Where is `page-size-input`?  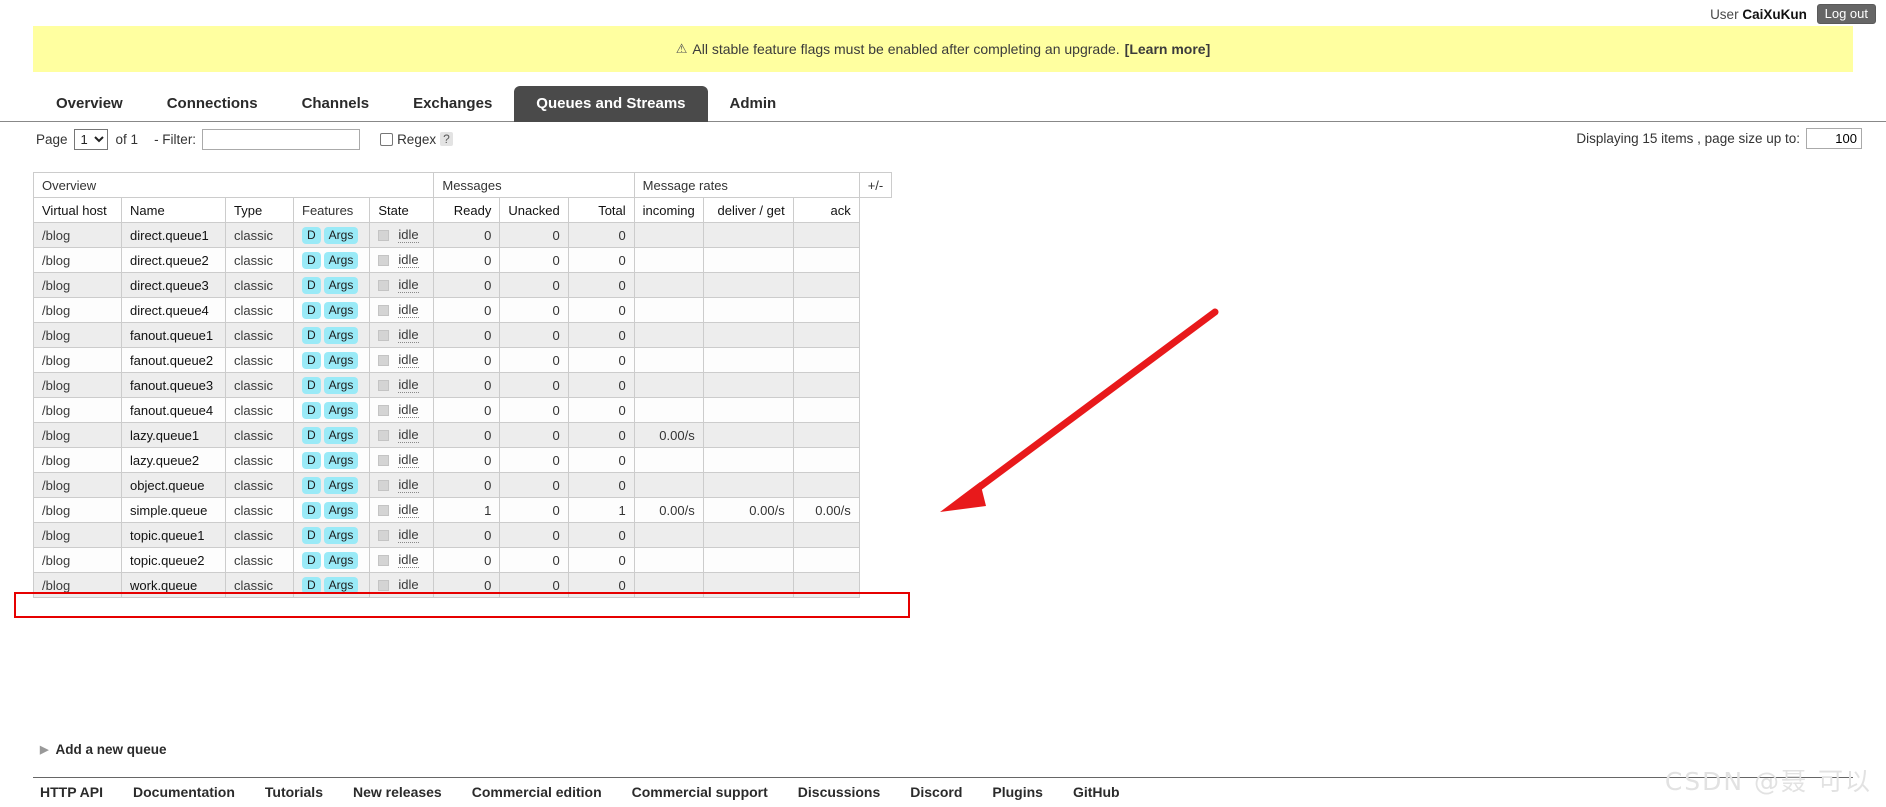 page-size-input is located at coordinates (1834, 138).